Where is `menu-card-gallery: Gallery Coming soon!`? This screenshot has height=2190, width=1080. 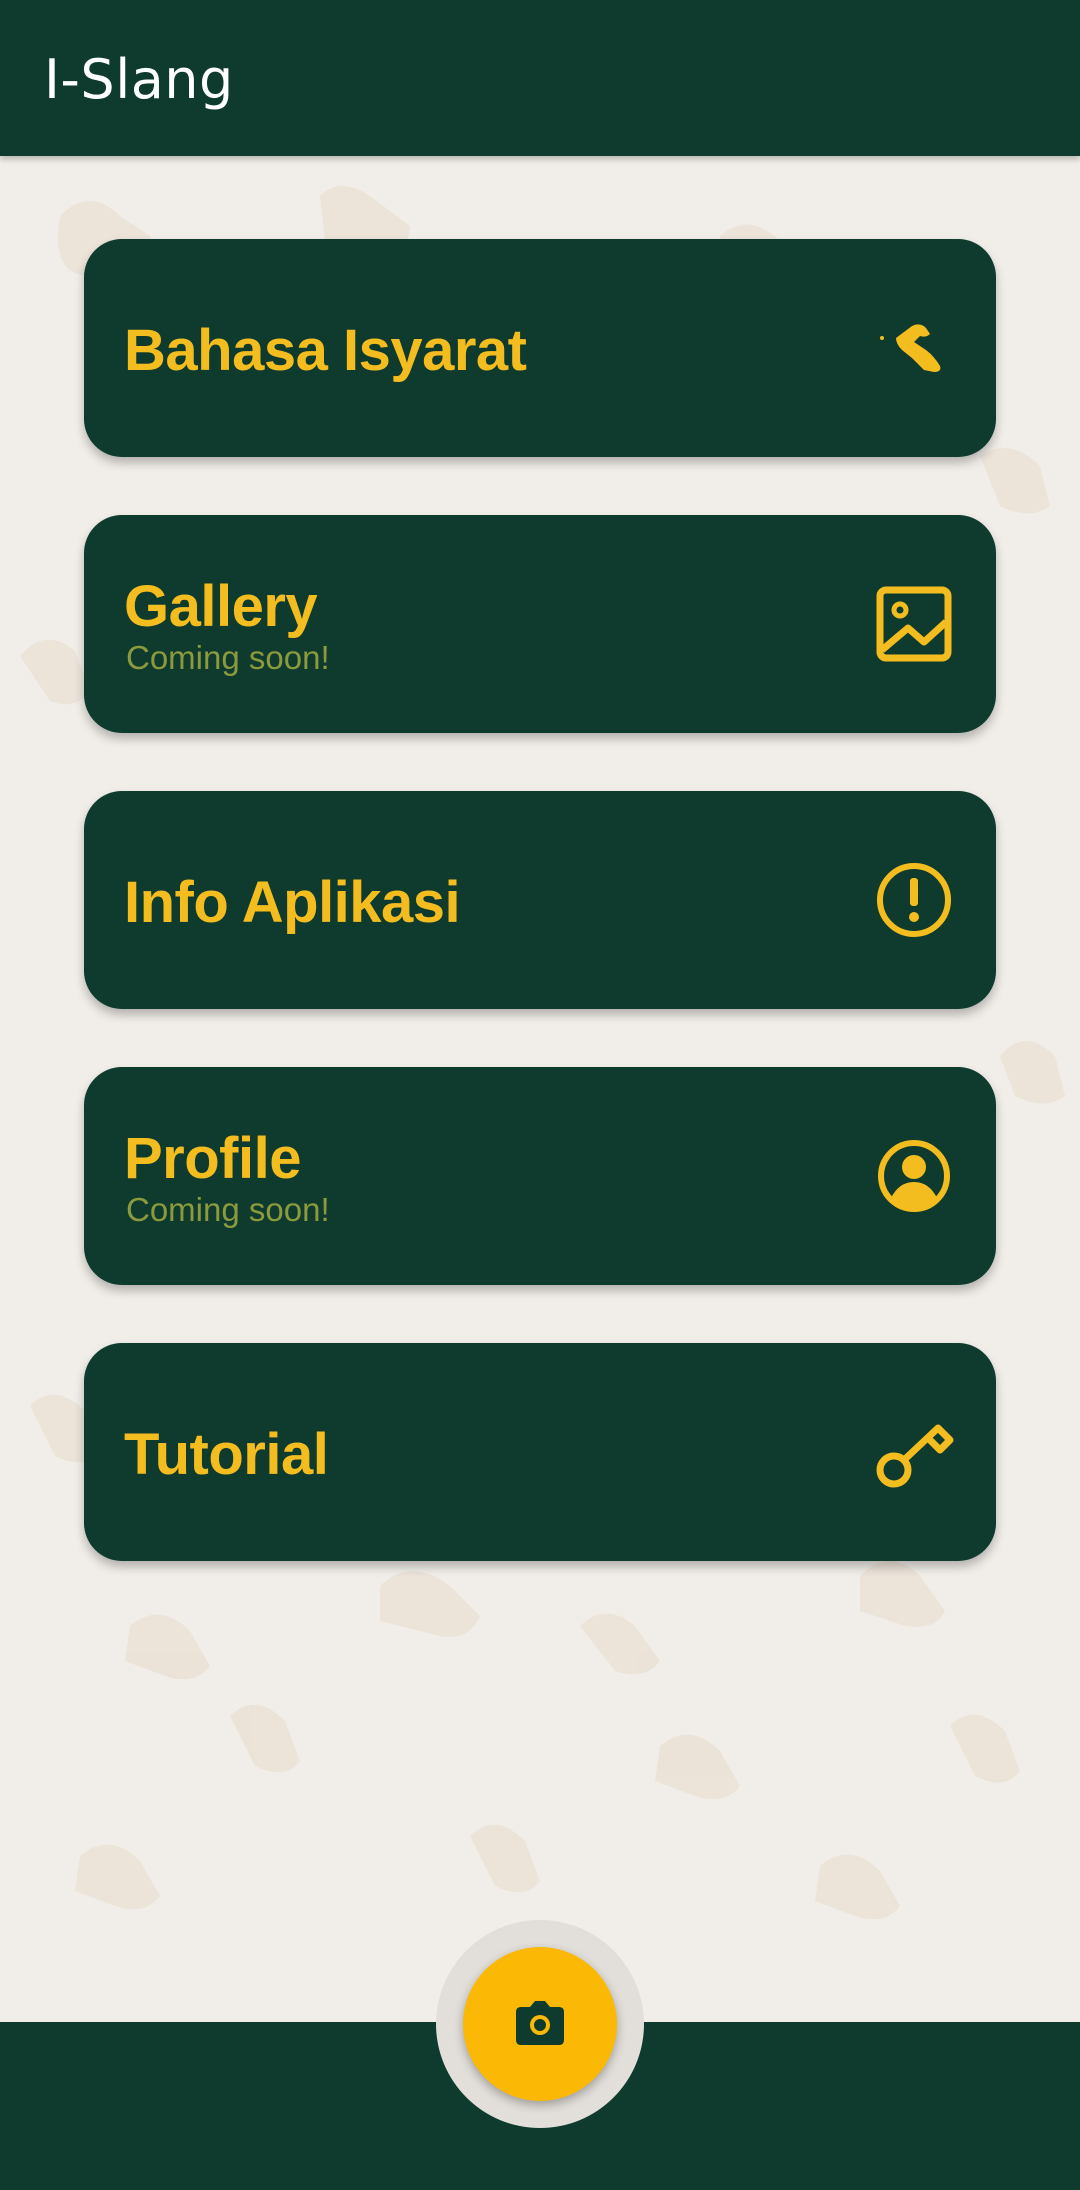
menu-card-gallery: Gallery Coming soon! is located at coordinates (540, 624).